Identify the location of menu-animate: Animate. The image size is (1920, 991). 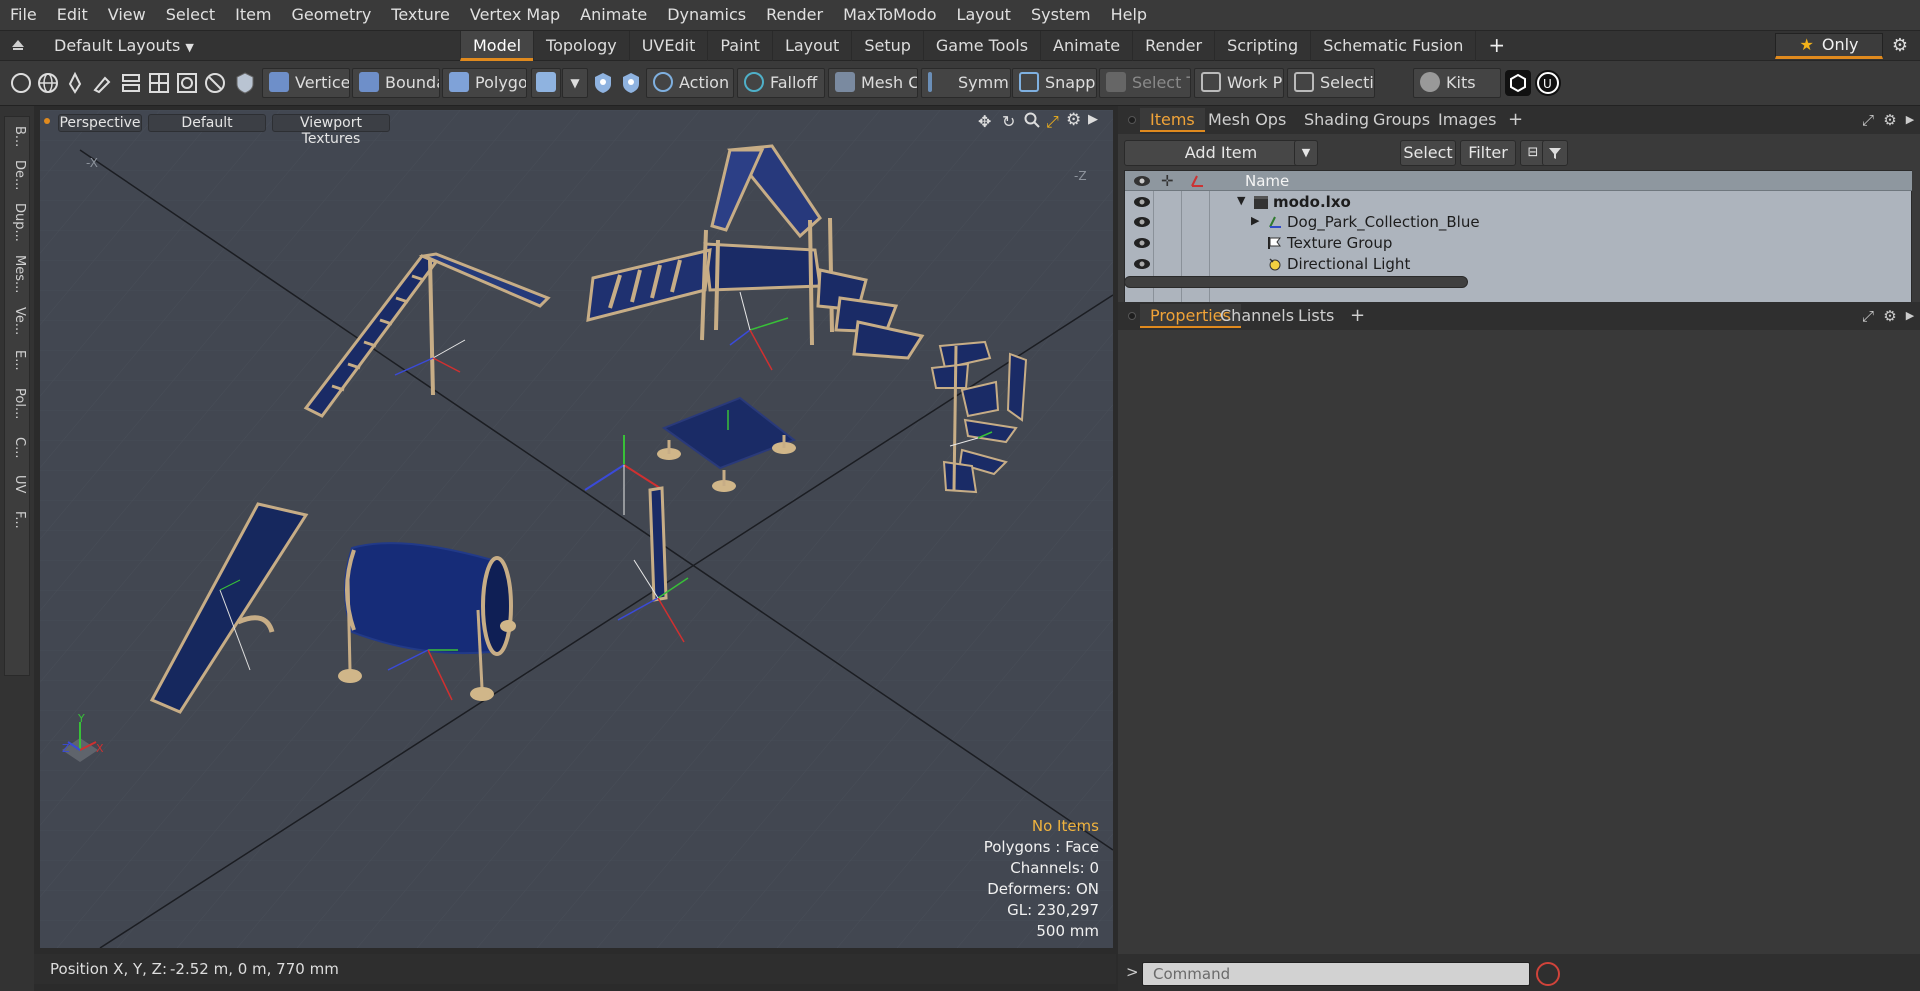
(613, 15).